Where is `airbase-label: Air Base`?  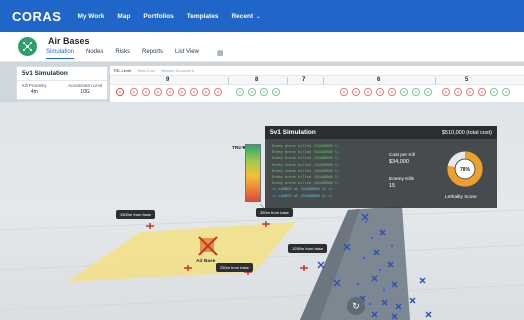 airbase-label: Air Base is located at coordinates (206, 261).